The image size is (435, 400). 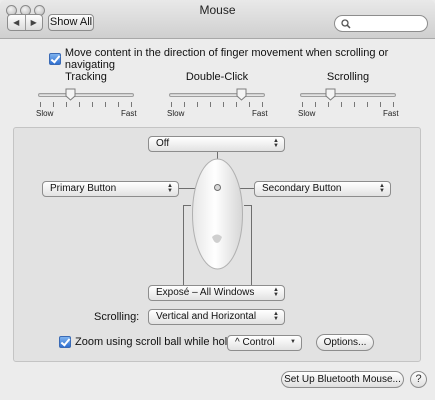 I want to click on double-click-slow-label: Slow, so click(x=176, y=113).